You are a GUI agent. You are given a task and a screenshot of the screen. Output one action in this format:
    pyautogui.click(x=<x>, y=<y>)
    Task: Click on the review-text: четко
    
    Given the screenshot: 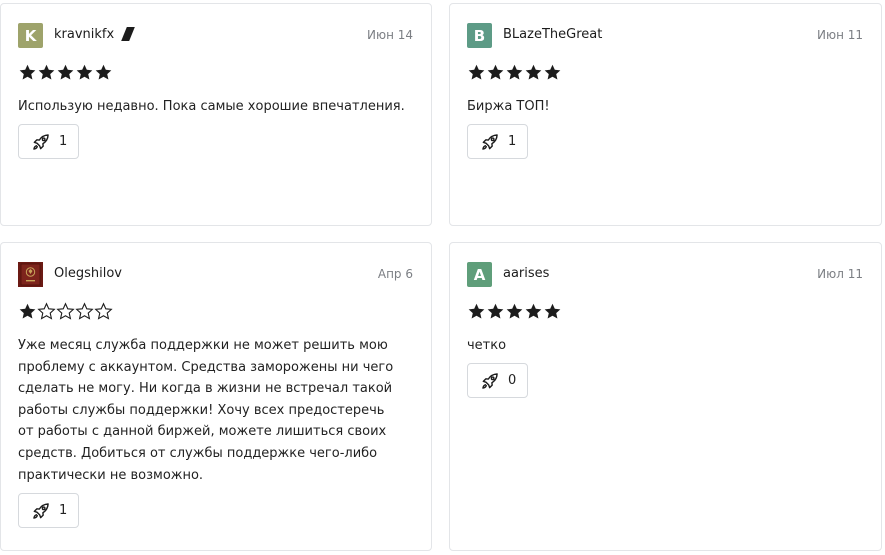 What is the action you would take?
    pyautogui.click(x=487, y=345)
    